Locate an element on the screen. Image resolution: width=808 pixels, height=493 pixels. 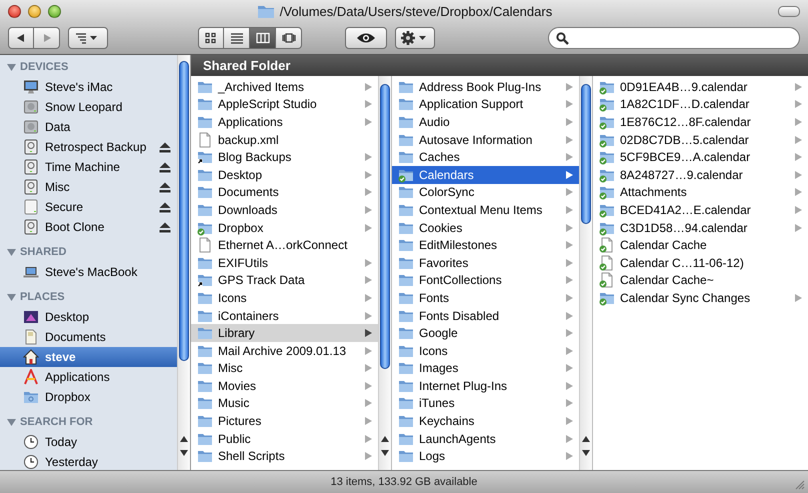
eye-icon is located at coordinates (366, 38).